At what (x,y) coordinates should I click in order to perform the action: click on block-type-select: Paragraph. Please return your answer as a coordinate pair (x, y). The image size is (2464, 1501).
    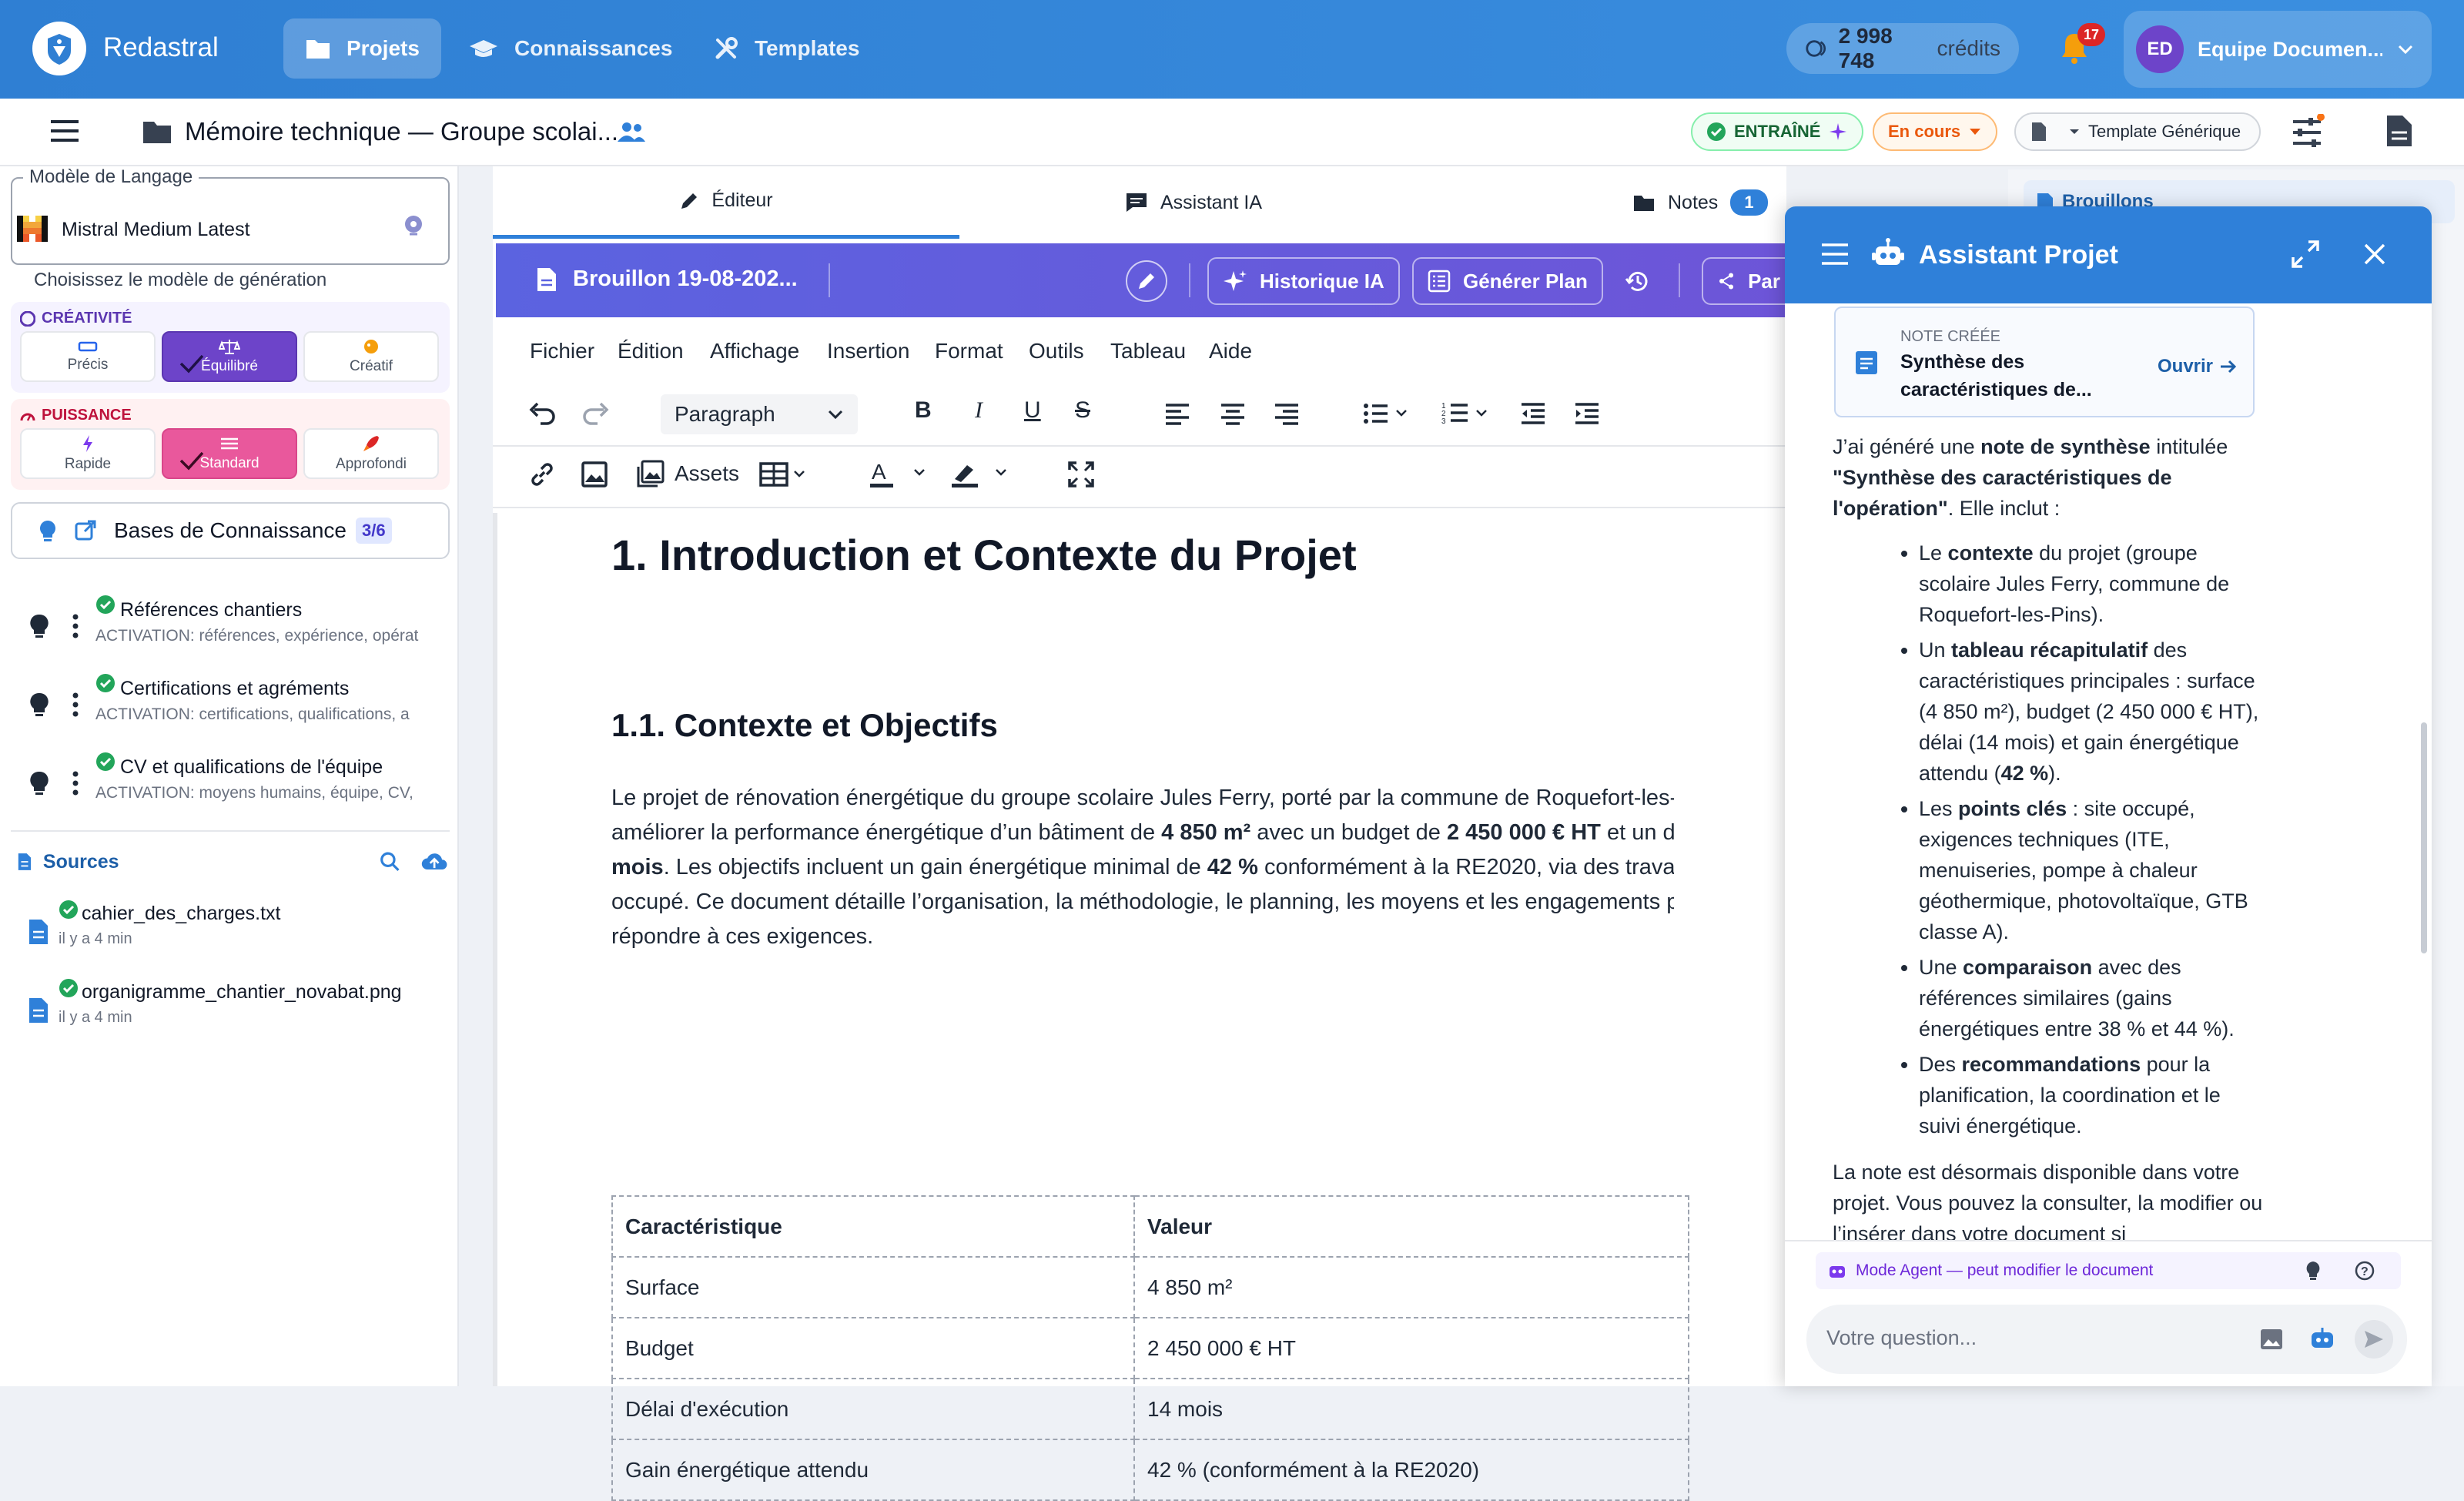
    Looking at the image, I should click on (759, 414).